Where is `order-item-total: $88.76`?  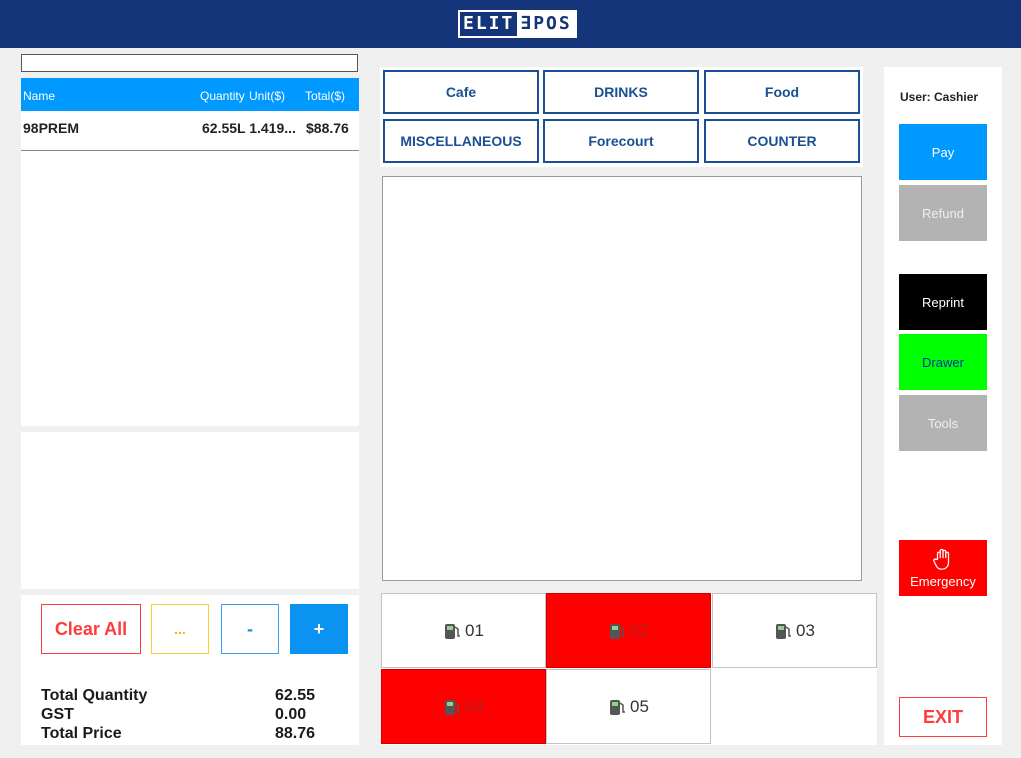
order-item-total: $88.76 is located at coordinates (327, 128).